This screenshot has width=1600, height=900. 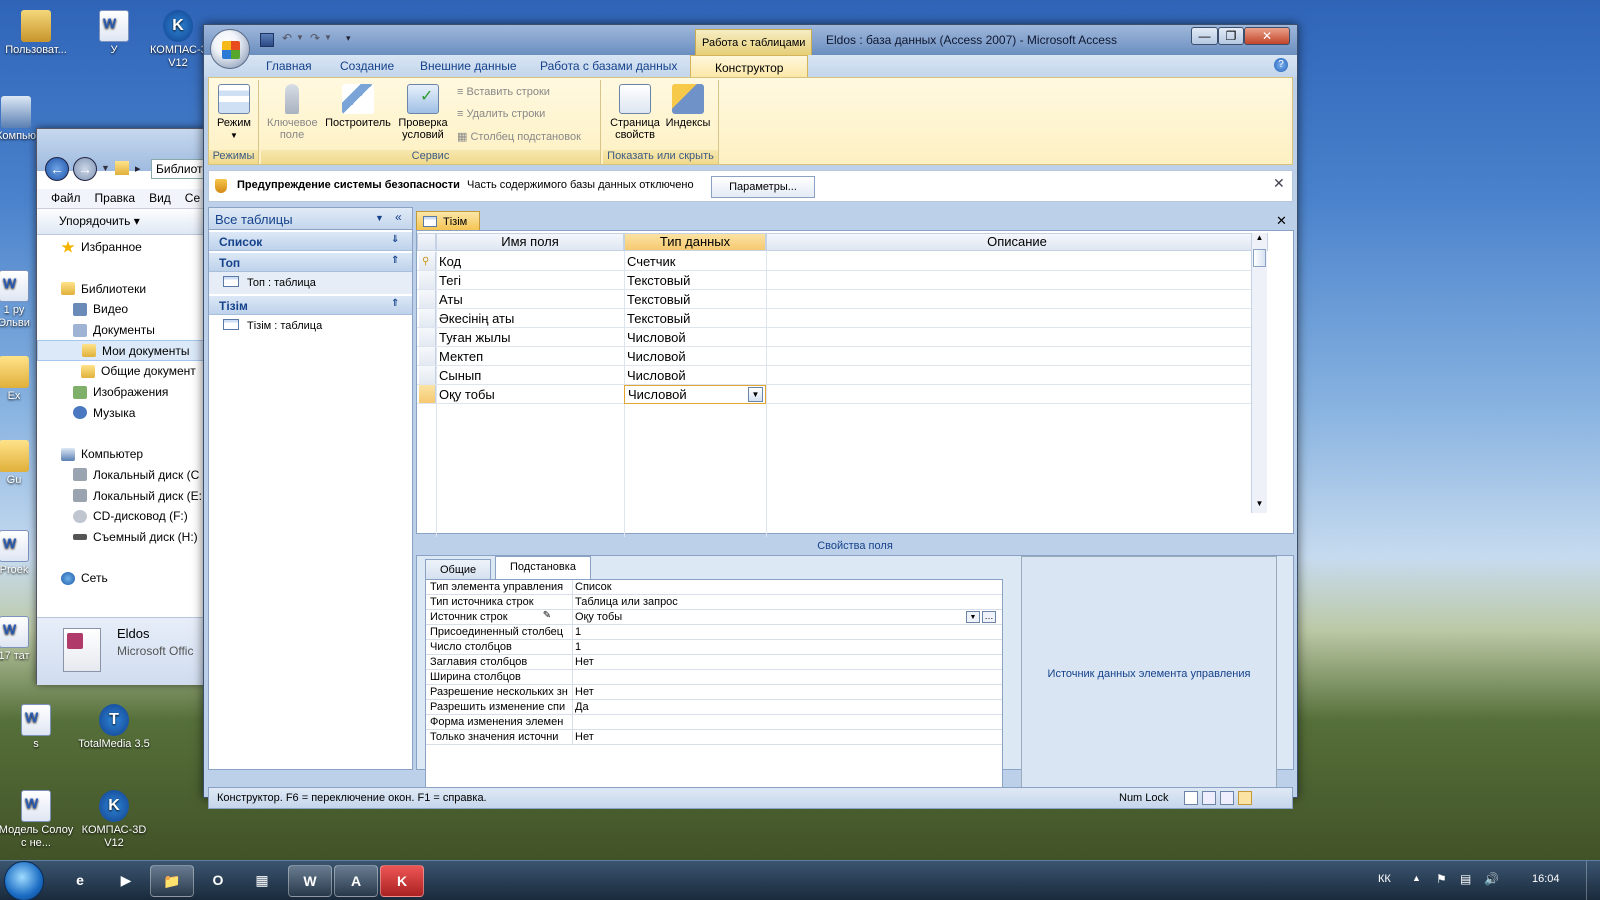 I want to click on tree-my-documents: Мои документы, so click(x=122, y=351).